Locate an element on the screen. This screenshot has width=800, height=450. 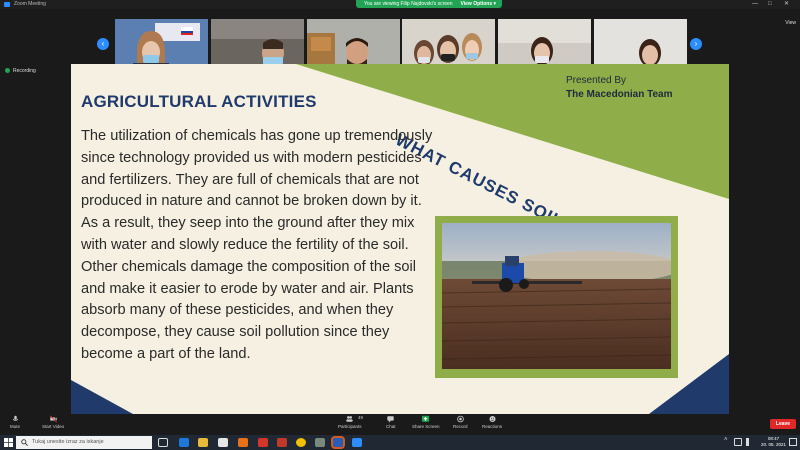
presented-by-label: Presented By is located at coordinates (596, 80).